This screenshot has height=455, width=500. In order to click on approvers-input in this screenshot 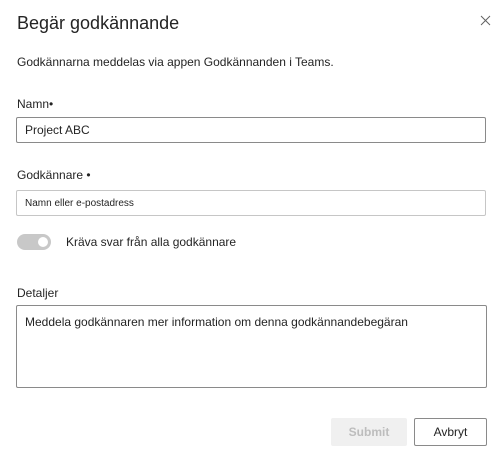, I will do `click(251, 203)`.